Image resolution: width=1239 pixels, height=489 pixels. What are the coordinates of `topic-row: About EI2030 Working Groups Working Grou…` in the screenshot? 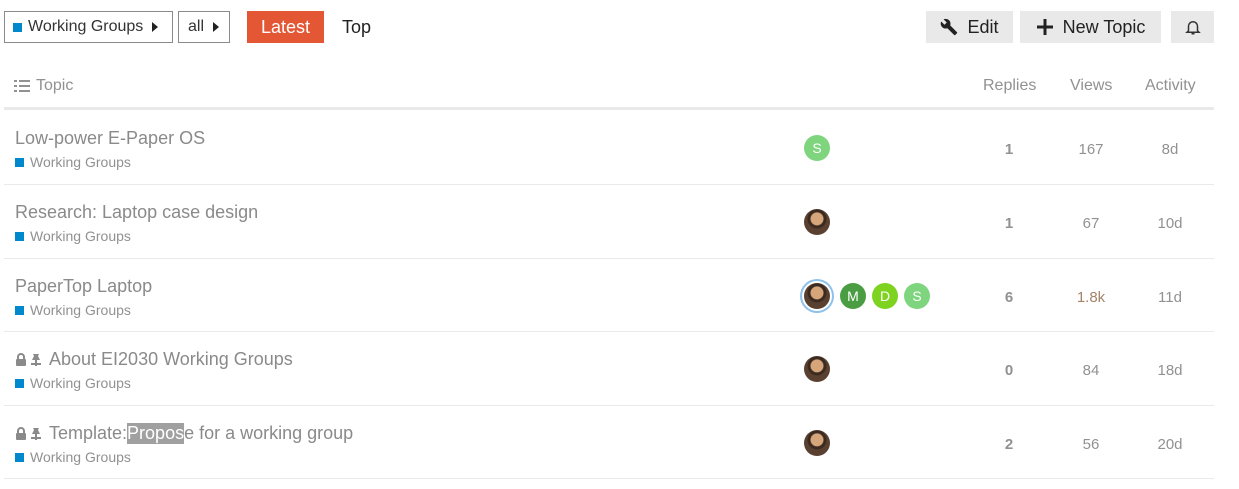 It's located at (609, 369).